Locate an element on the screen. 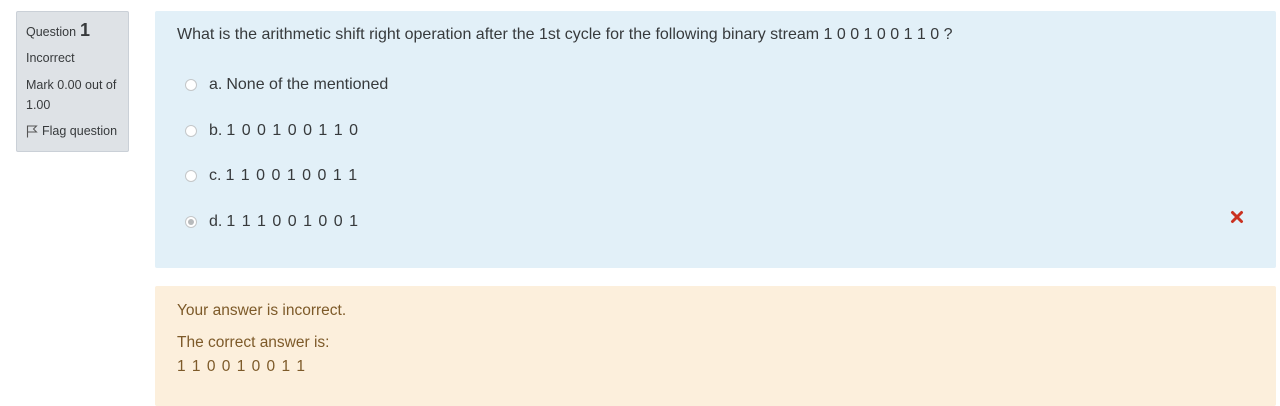  answer-option-a: a. None of the mentioned is located at coordinates (286, 85).